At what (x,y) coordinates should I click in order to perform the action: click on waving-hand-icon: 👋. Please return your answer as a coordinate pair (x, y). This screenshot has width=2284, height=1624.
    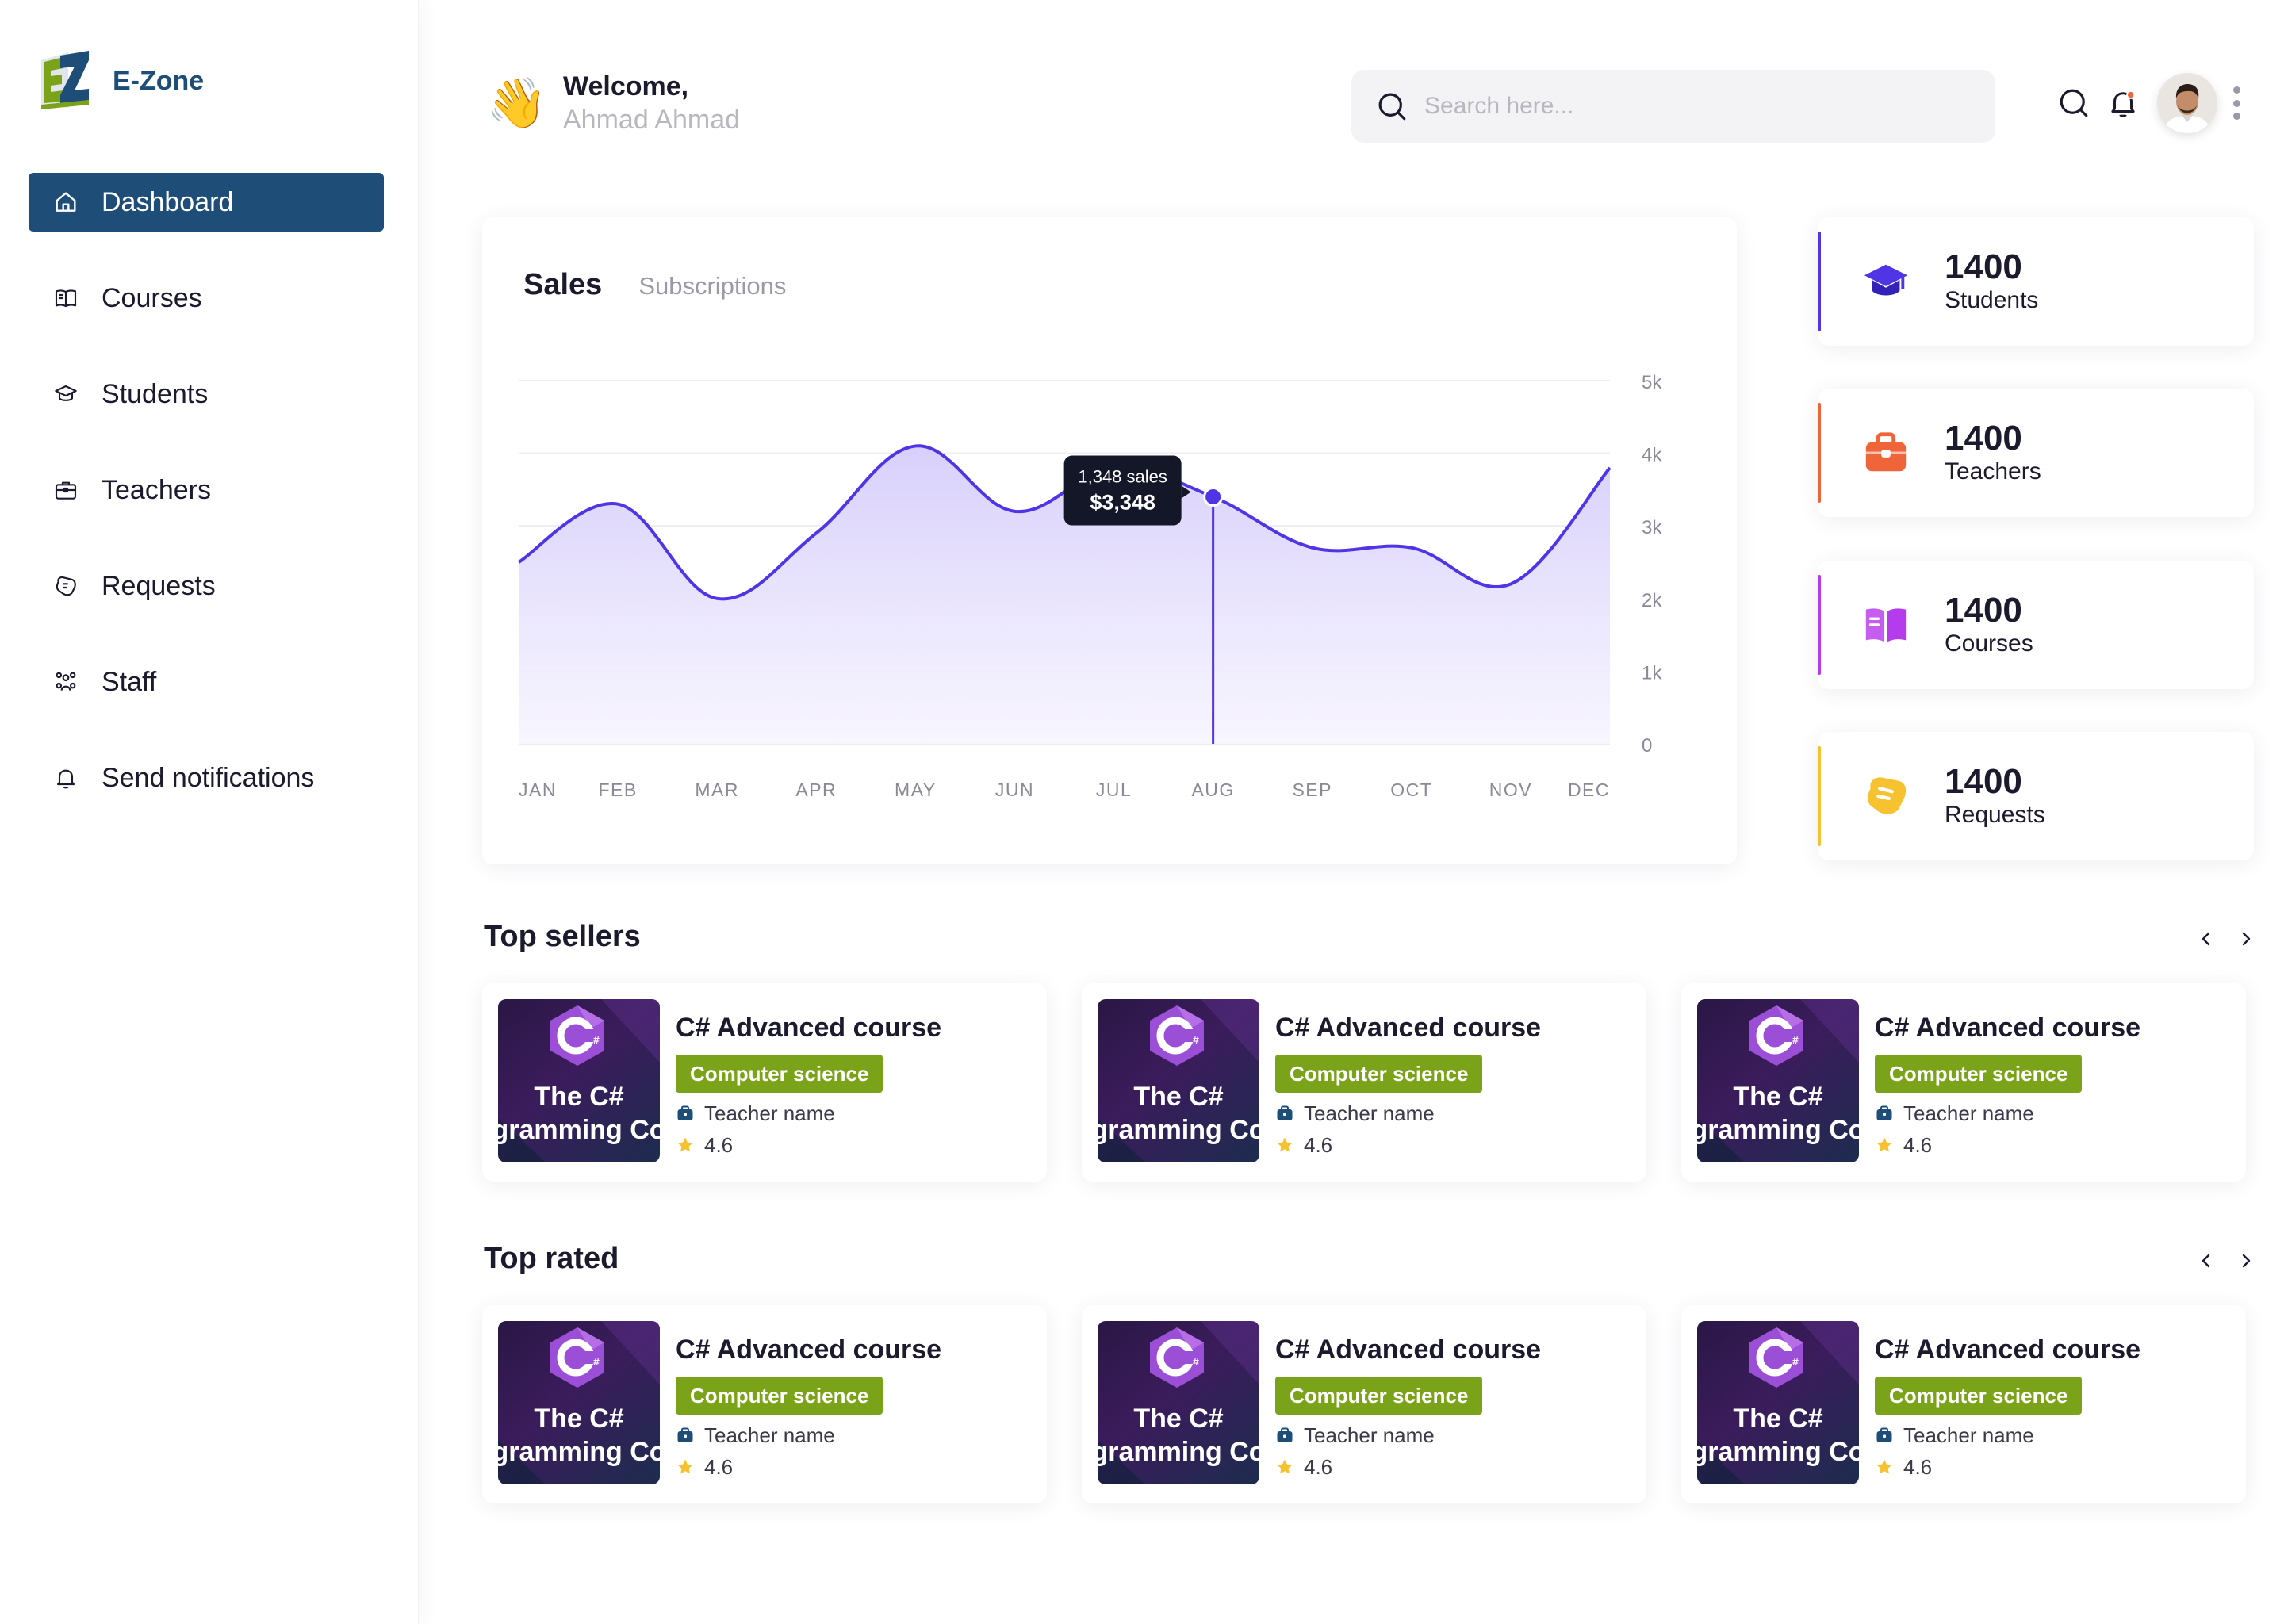
    Looking at the image, I should click on (517, 103).